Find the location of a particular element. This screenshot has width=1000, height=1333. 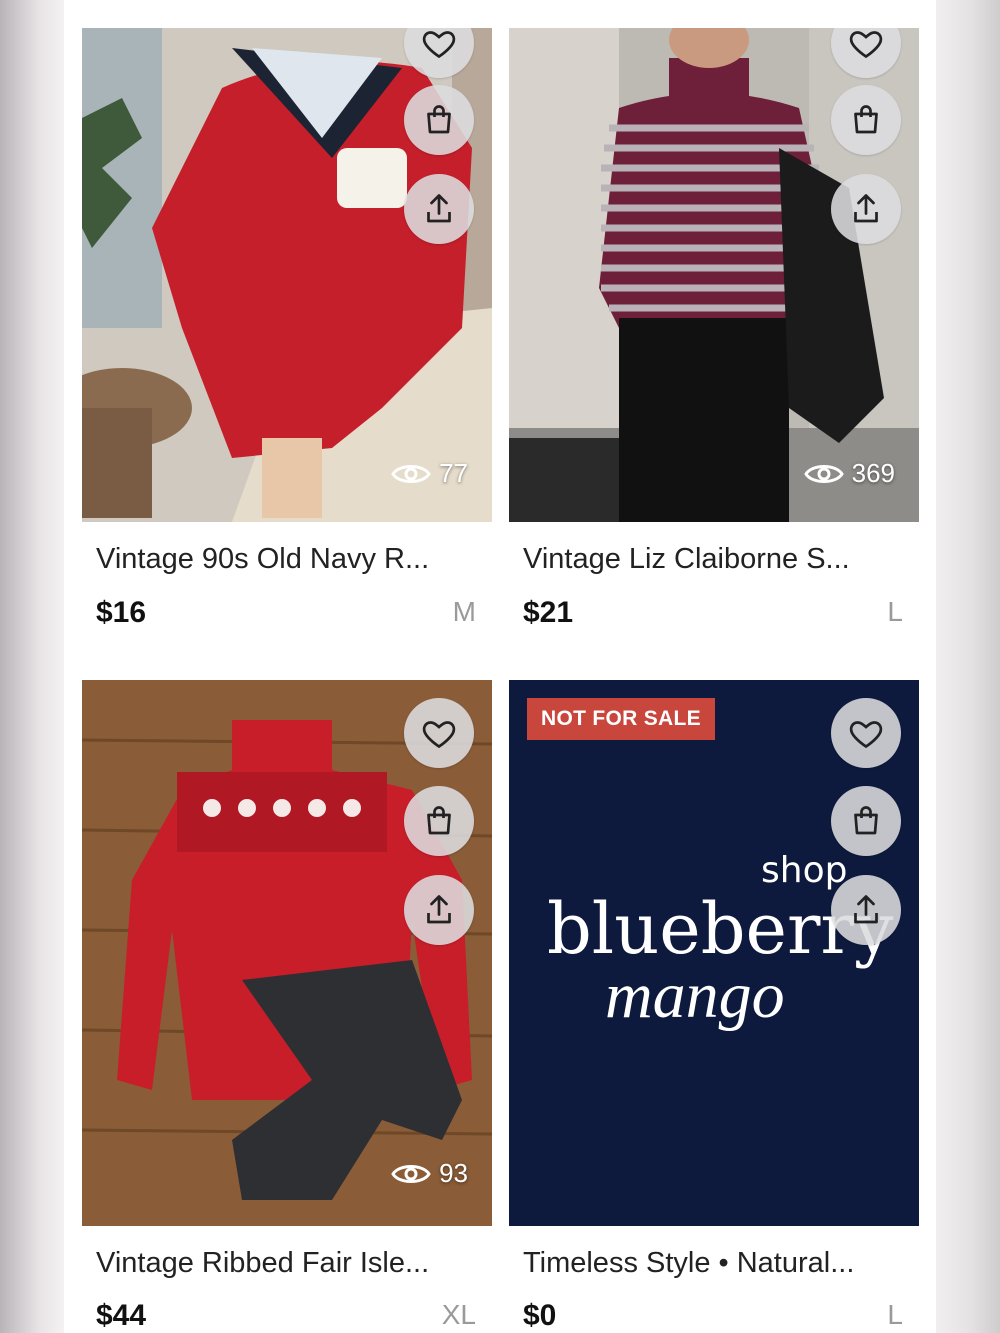

view-count: 77 is located at coordinates (429, 473).